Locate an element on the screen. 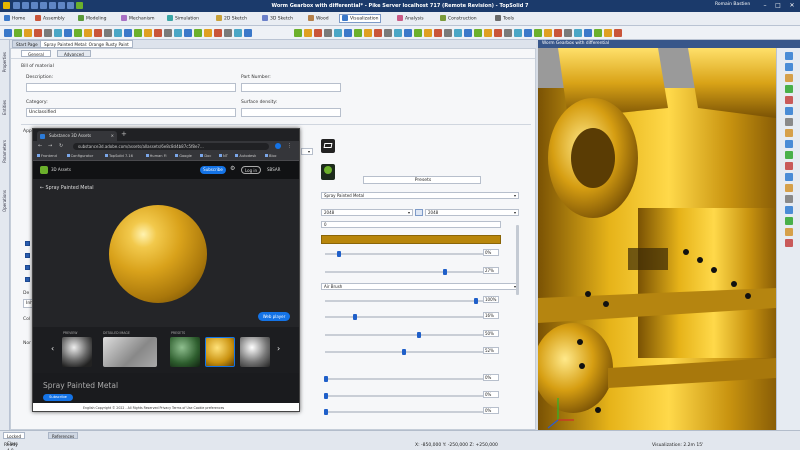  ribbon-tab-wood: Wood is located at coordinates (318, 18).